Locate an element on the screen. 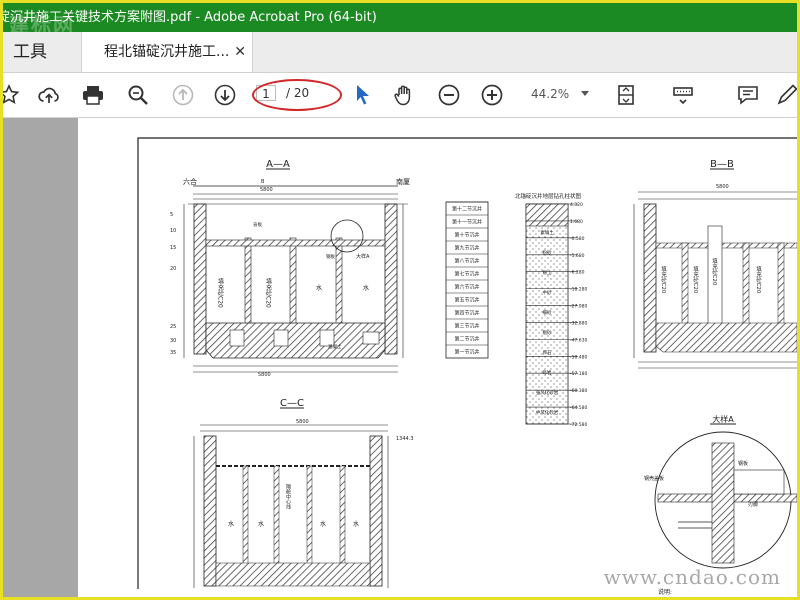 The height and width of the screenshot is (600, 800). svg-text: 10 is located at coordinates (173, 231).